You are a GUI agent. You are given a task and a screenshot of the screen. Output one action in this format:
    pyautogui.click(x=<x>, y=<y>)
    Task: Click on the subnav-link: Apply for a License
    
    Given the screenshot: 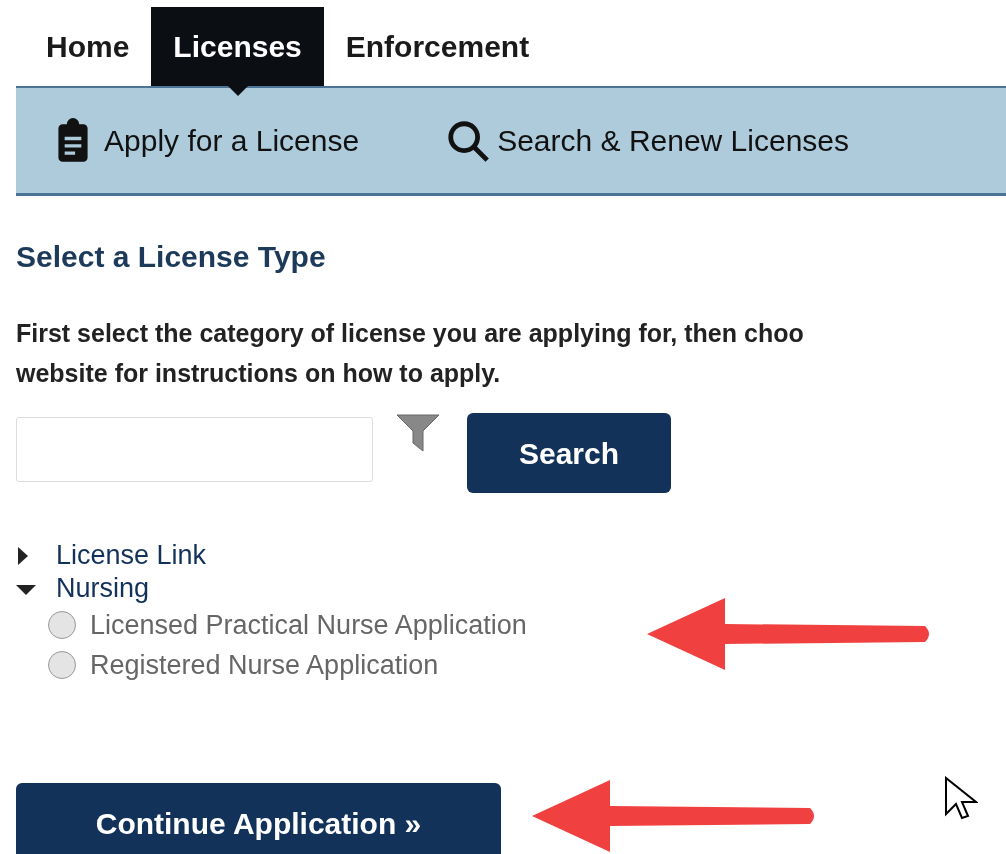 What is the action you would take?
    pyautogui.click(x=204, y=140)
    